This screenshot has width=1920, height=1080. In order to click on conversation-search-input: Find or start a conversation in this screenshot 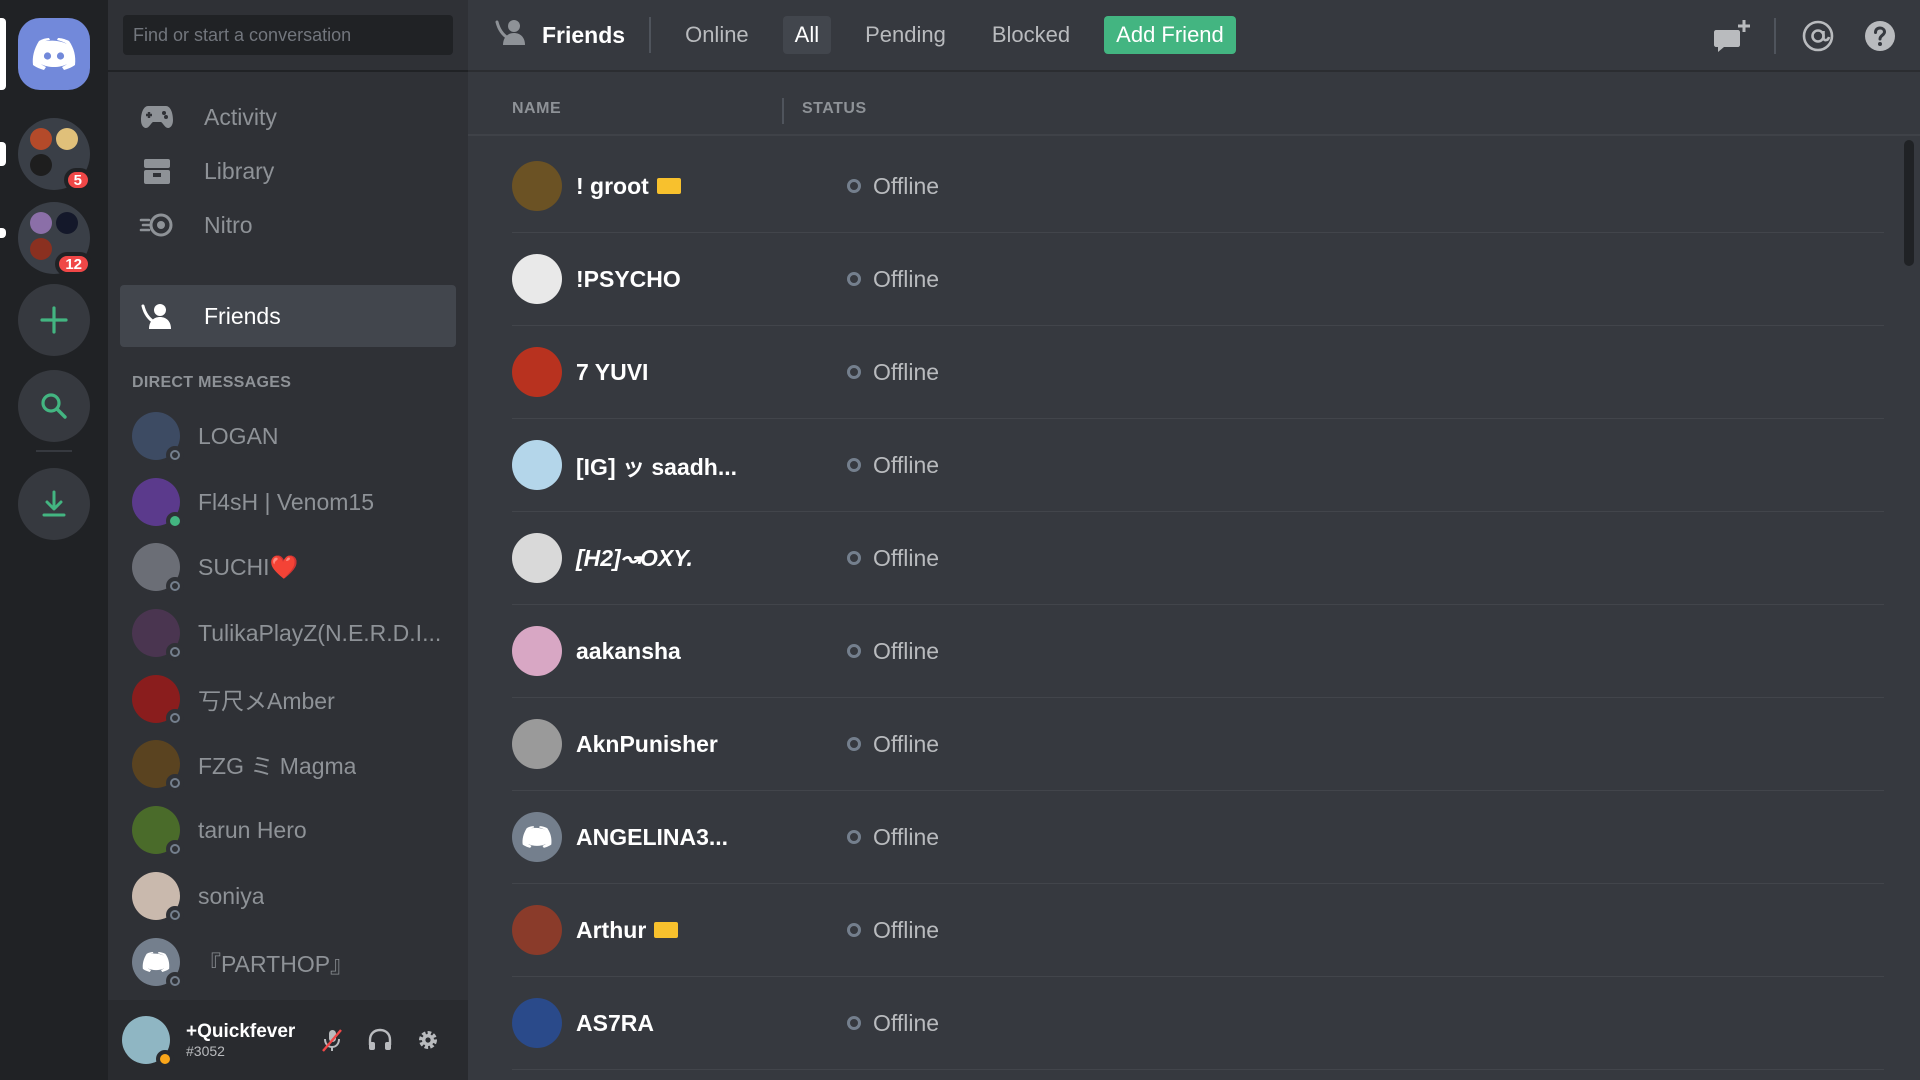, I will do `click(288, 35)`.